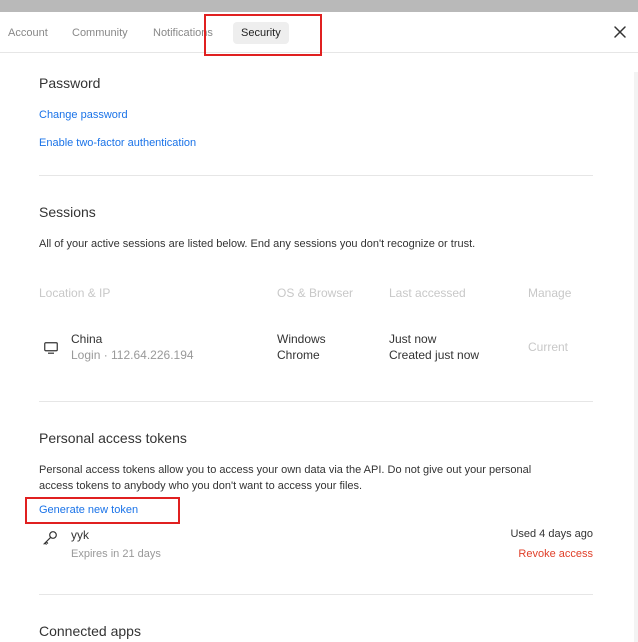  Describe the element at coordinates (28, 33) in the screenshot. I see `tab-account: Account` at that location.